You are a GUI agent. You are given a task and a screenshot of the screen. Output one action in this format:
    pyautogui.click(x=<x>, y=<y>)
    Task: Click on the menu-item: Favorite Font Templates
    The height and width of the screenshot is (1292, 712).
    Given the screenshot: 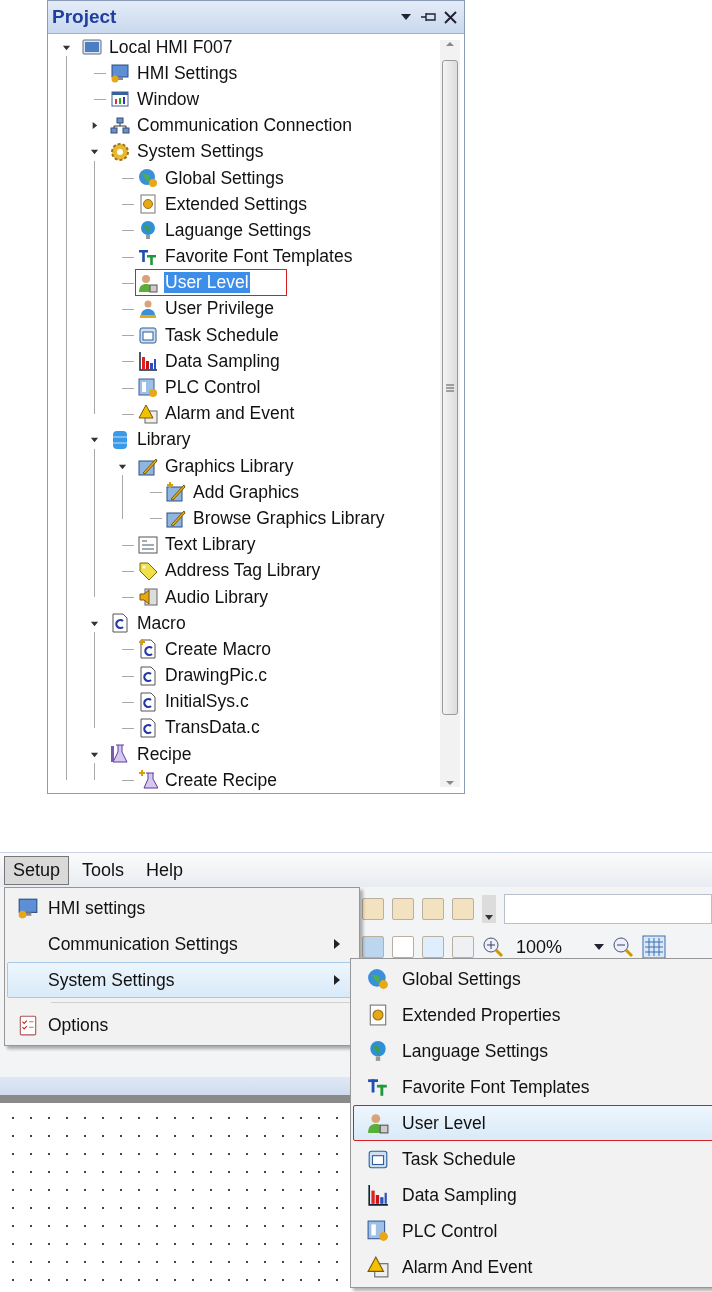 What is the action you would take?
    pyautogui.click(x=532, y=1087)
    